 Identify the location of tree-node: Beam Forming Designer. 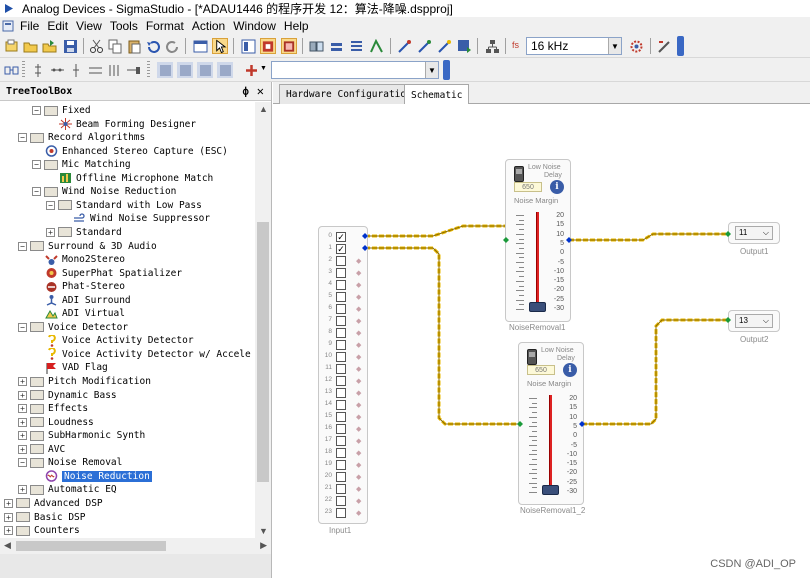
(127, 124).